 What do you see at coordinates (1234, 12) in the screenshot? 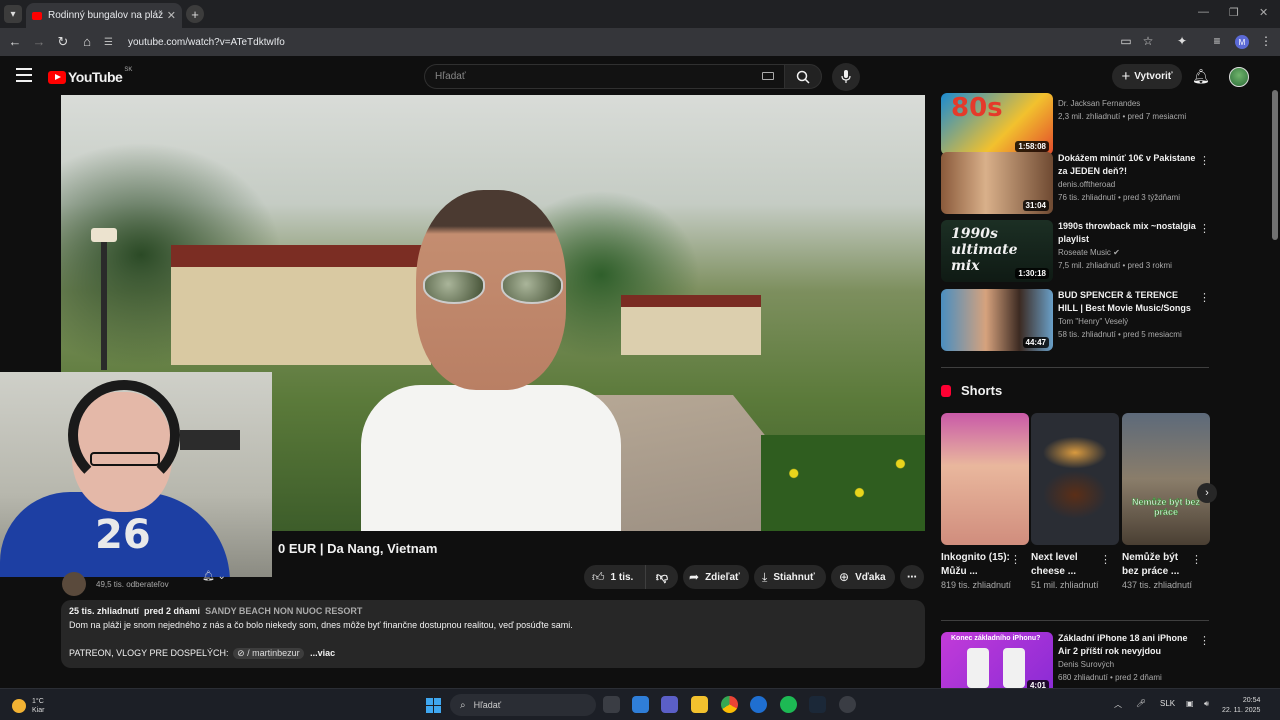
I see `maximize-button: ❐` at bounding box center [1234, 12].